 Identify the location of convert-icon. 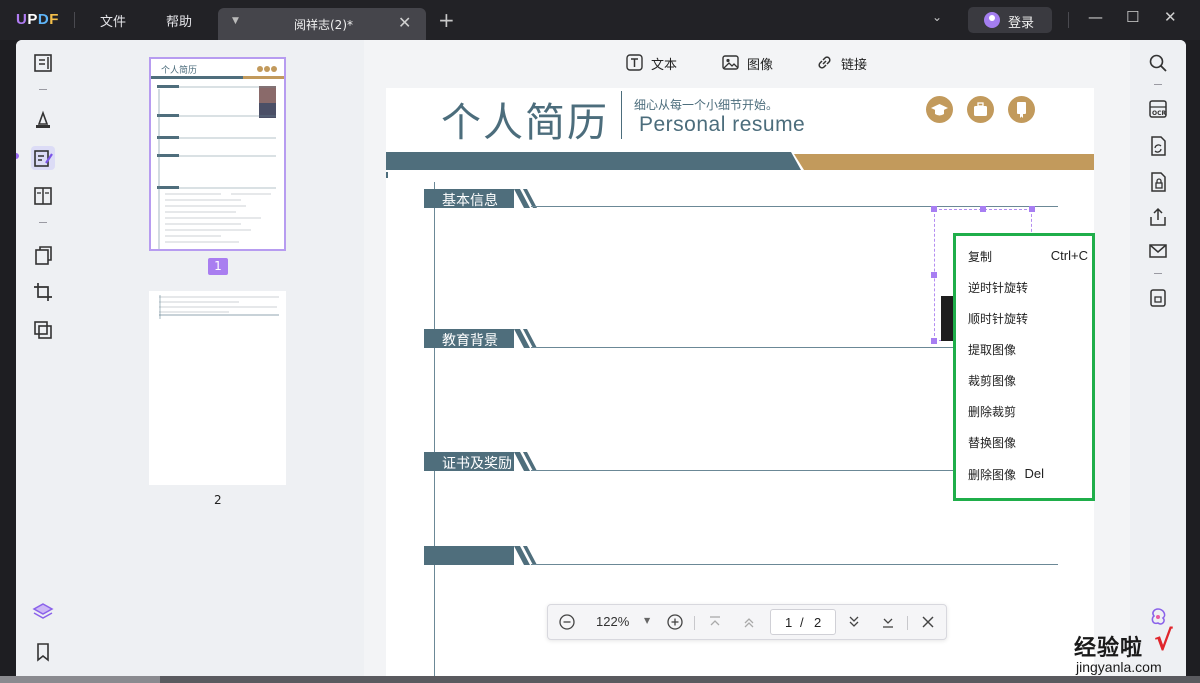
(43, 255).